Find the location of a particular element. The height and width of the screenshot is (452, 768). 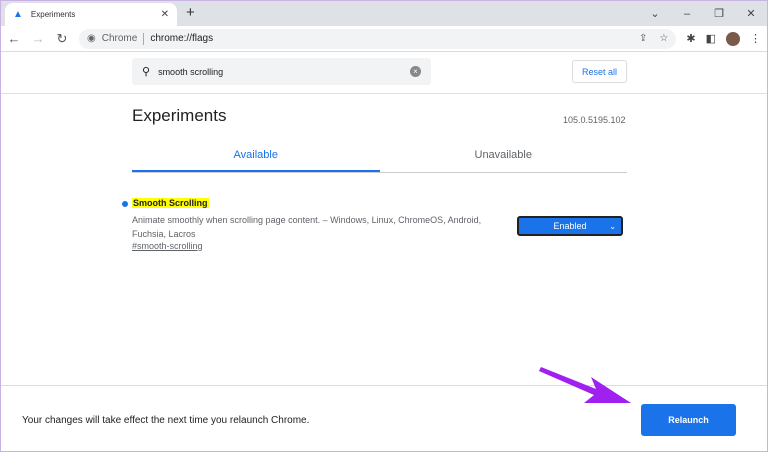

share-icon: ⇪ is located at coordinates (643, 38).